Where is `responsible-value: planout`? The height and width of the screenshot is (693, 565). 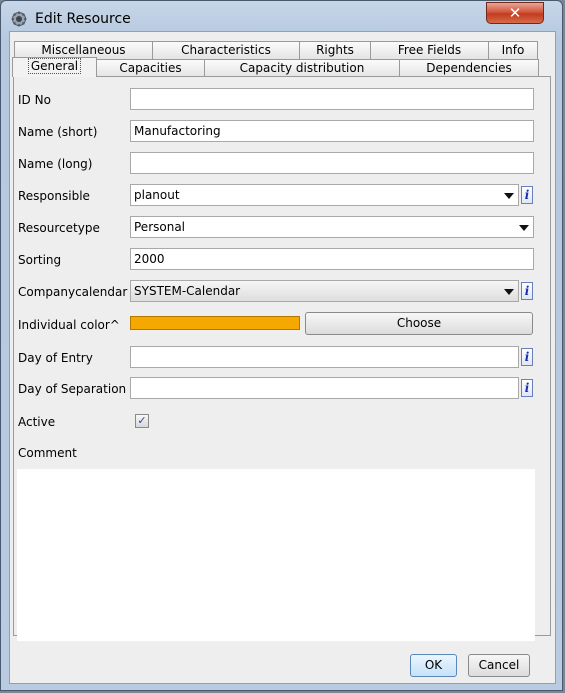 responsible-value: planout is located at coordinates (157, 195).